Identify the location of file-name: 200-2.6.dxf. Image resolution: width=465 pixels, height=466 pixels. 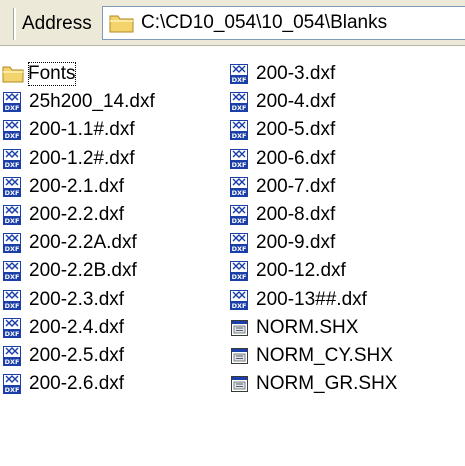
(77, 384).